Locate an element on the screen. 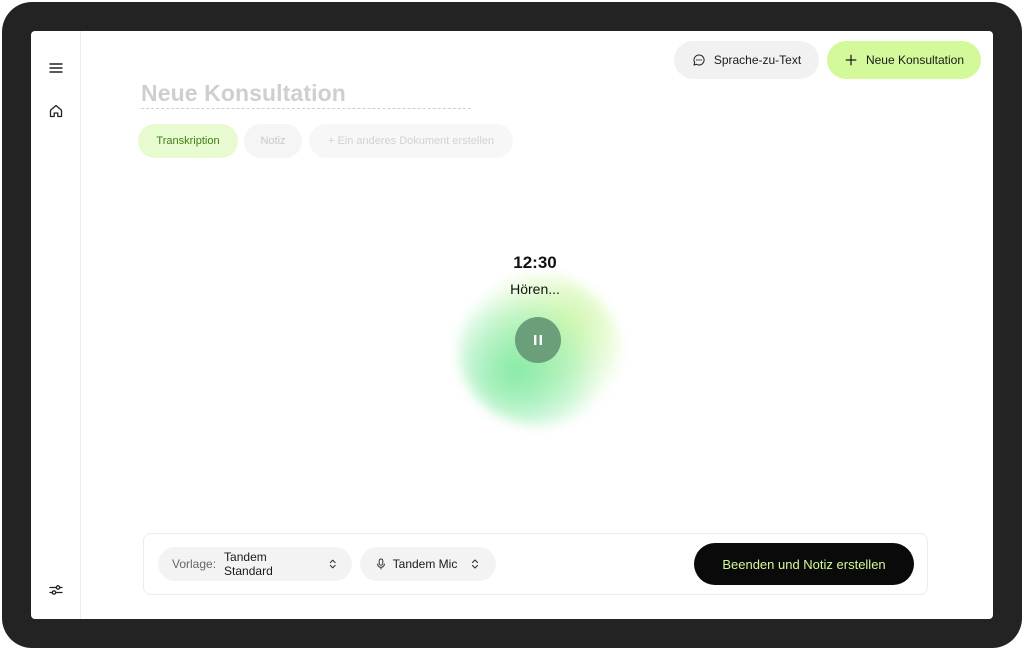  pause-icon is located at coordinates (538, 340).